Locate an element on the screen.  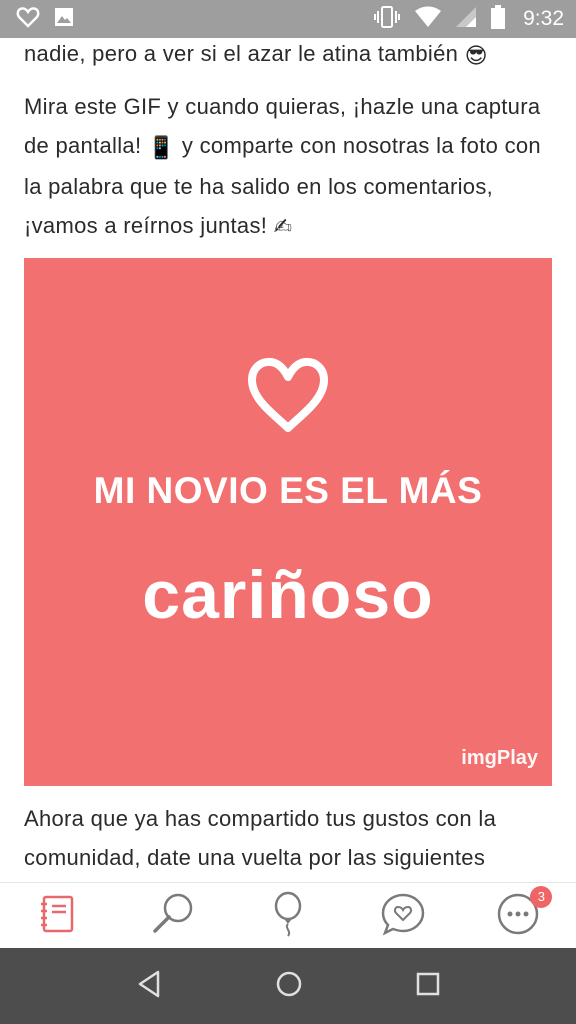
nav-item-more: 3 is located at coordinates (518, 916).